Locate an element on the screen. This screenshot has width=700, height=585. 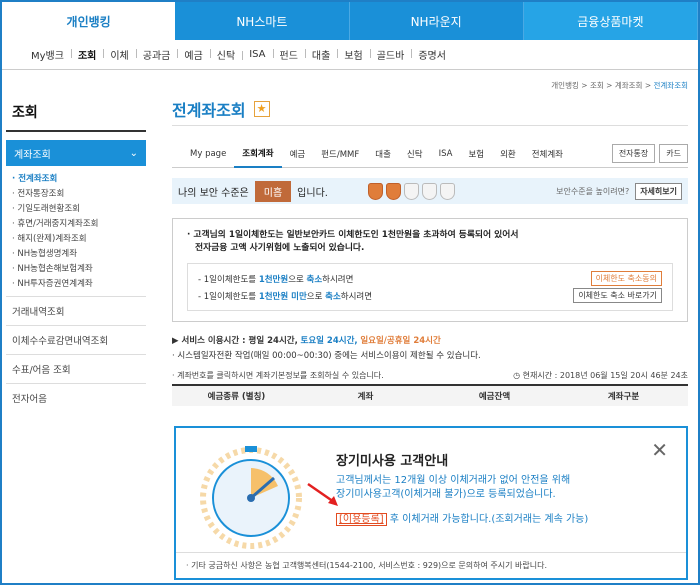
tab-nh-smart: NH스마트 is located at coordinates (262, 21).